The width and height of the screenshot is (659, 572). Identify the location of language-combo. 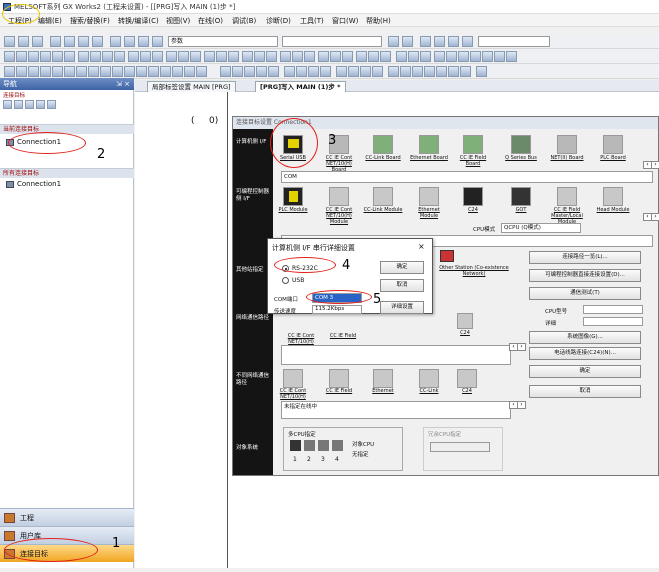
(514, 41).